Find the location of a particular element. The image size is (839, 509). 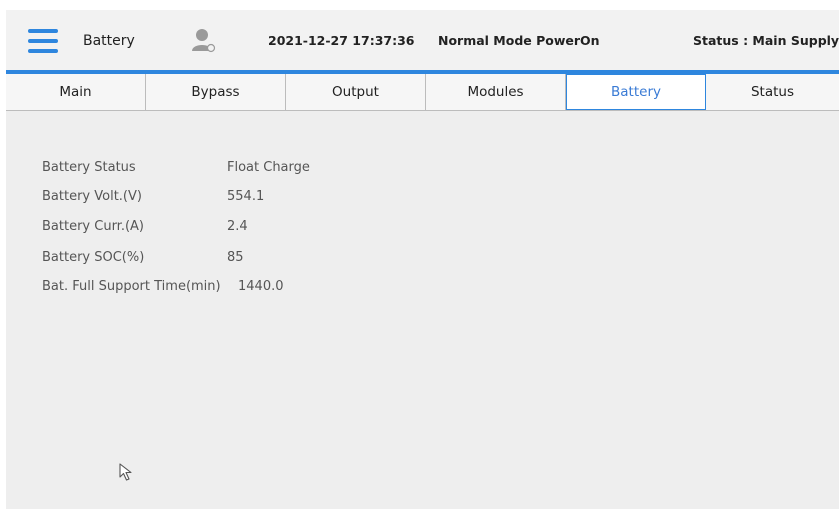

mode-display: Normal Mode PowerOn is located at coordinates (519, 40).